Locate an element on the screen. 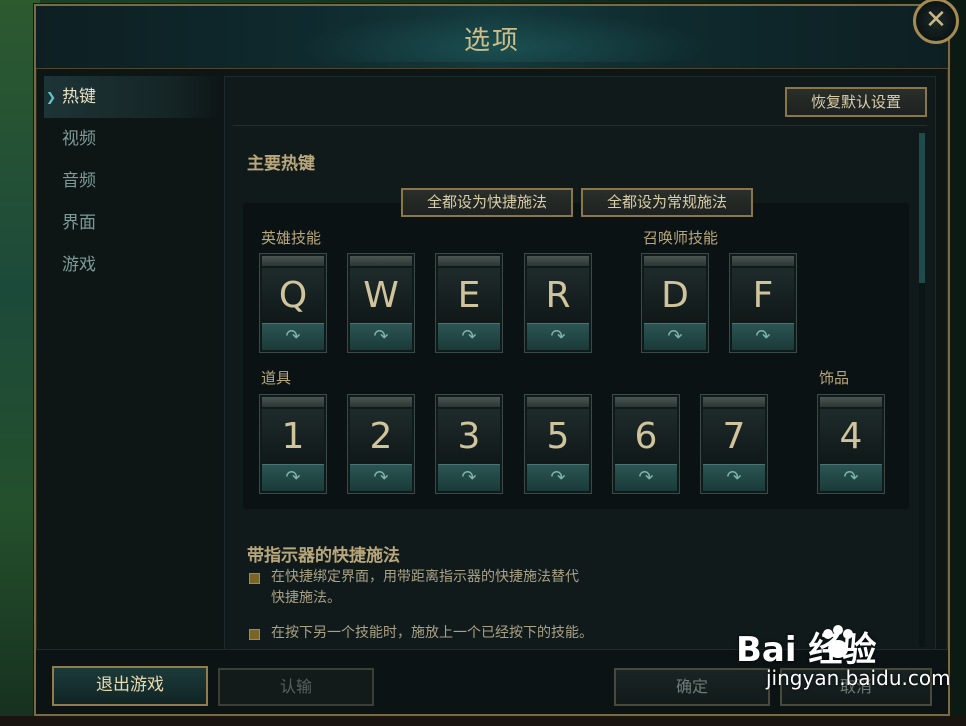 Image resolution: width=966 pixels, height=726 pixels. hotkey-q: Q ↷ is located at coordinates (293, 303).